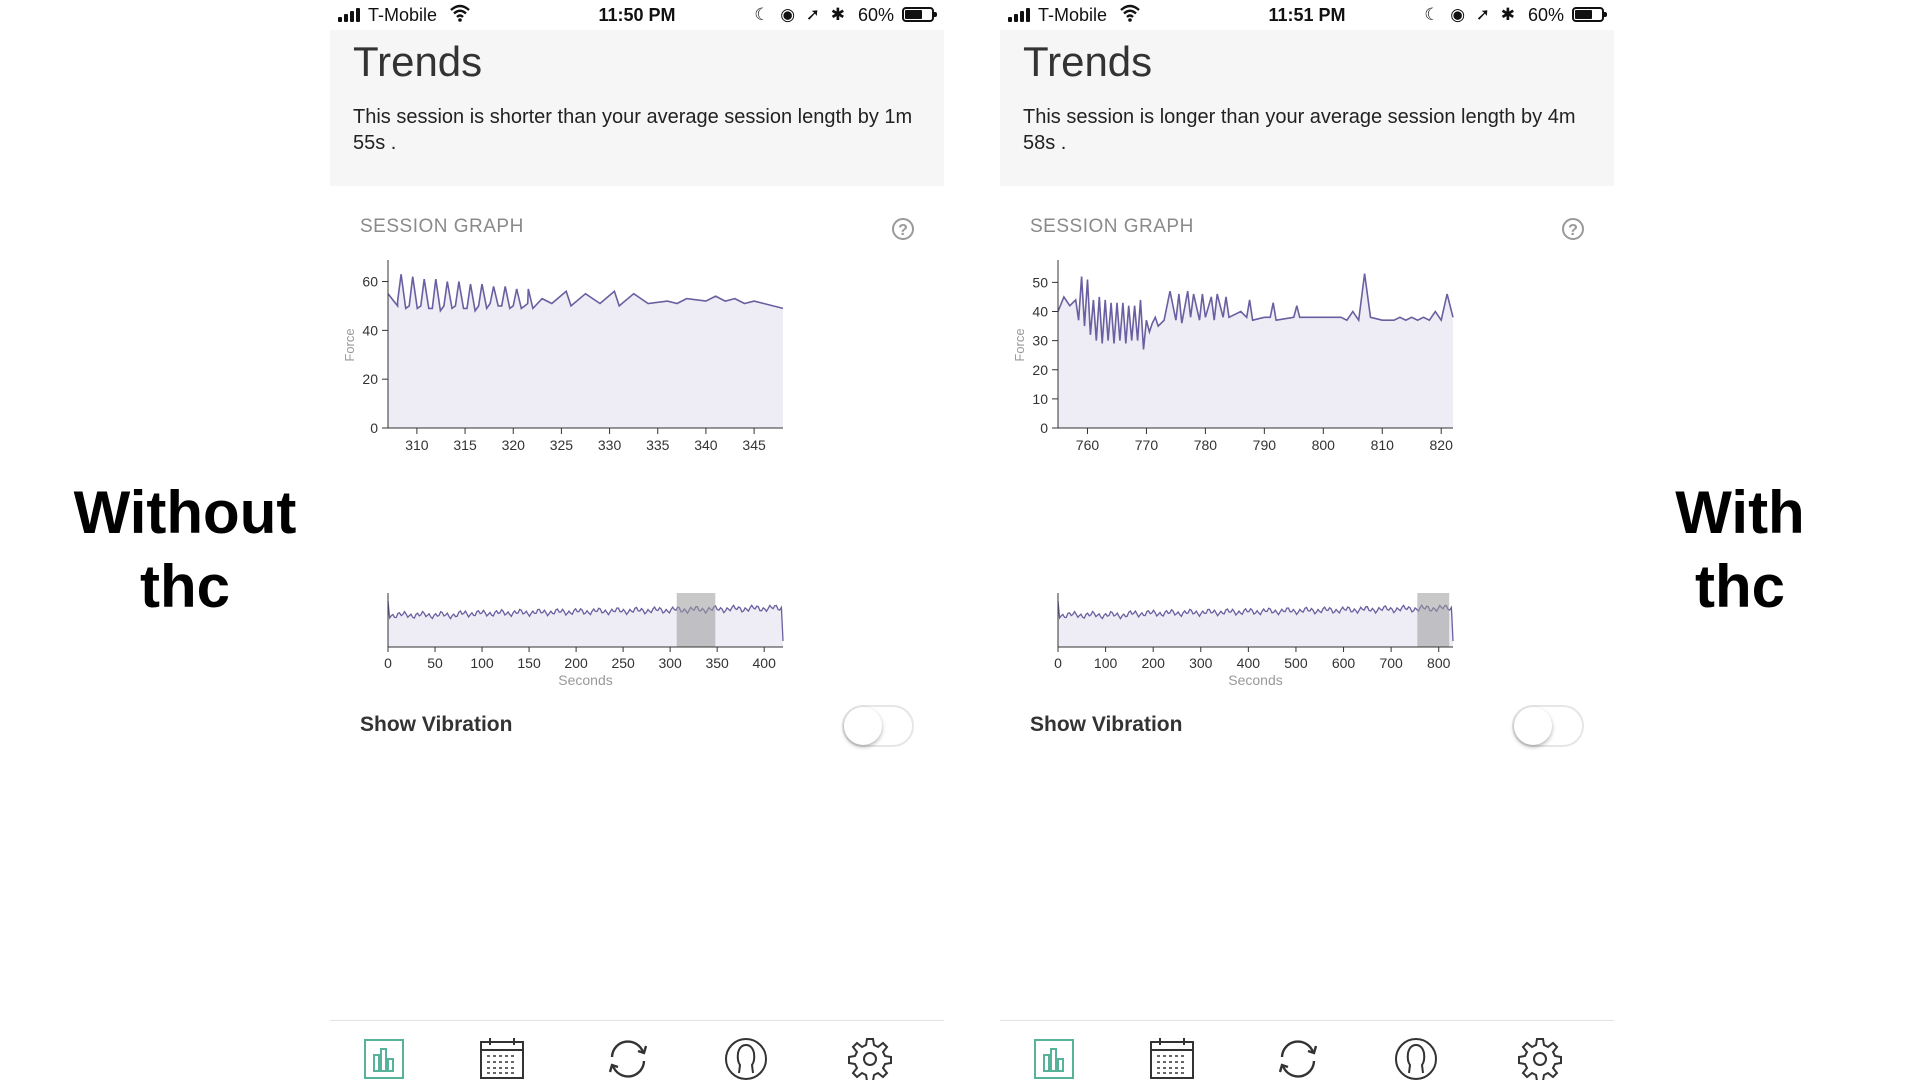 The image size is (1920, 1080). I want to click on y-tick-label: 50, so click(1040, 282).